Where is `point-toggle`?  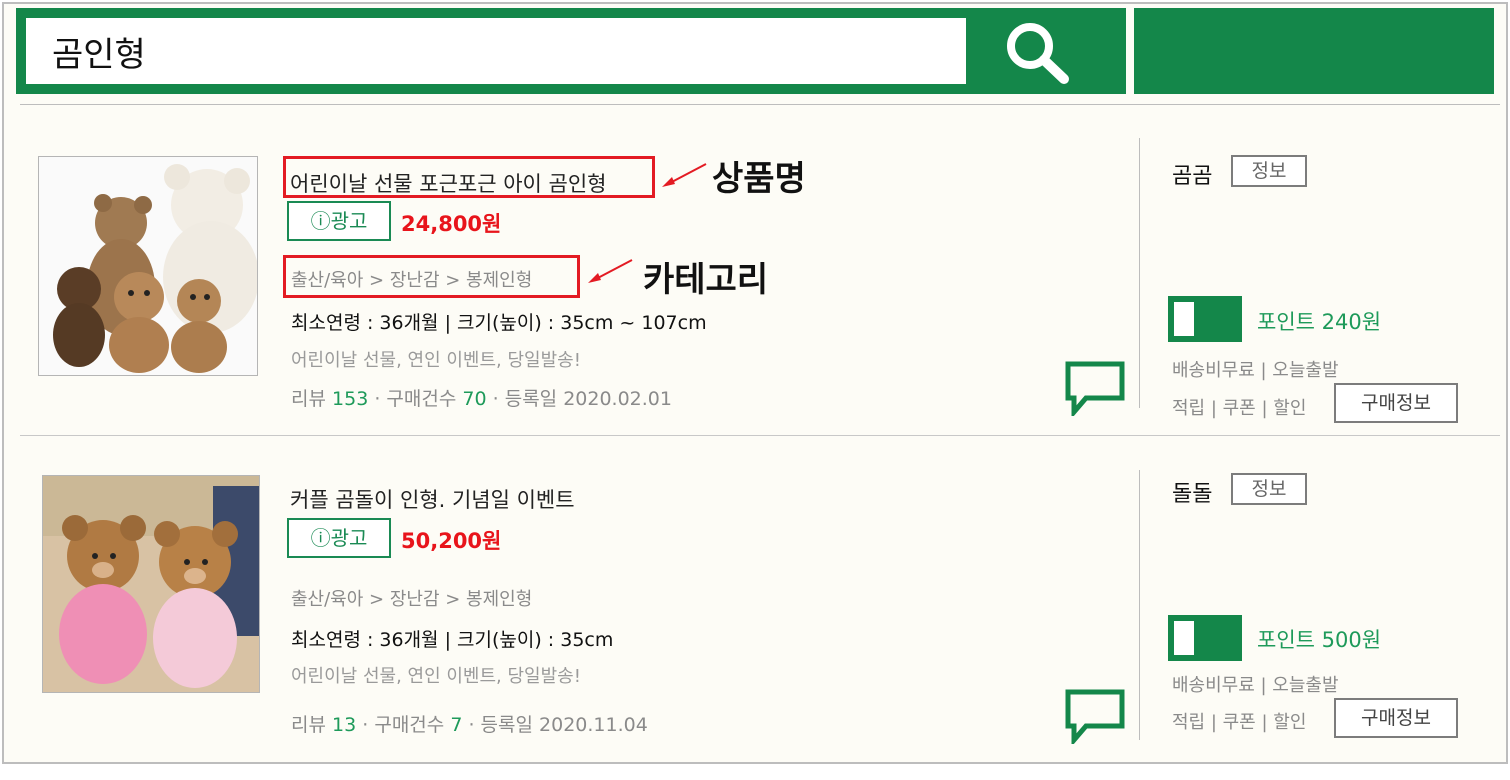 point-toggle is located at coordinates (1205, 638).